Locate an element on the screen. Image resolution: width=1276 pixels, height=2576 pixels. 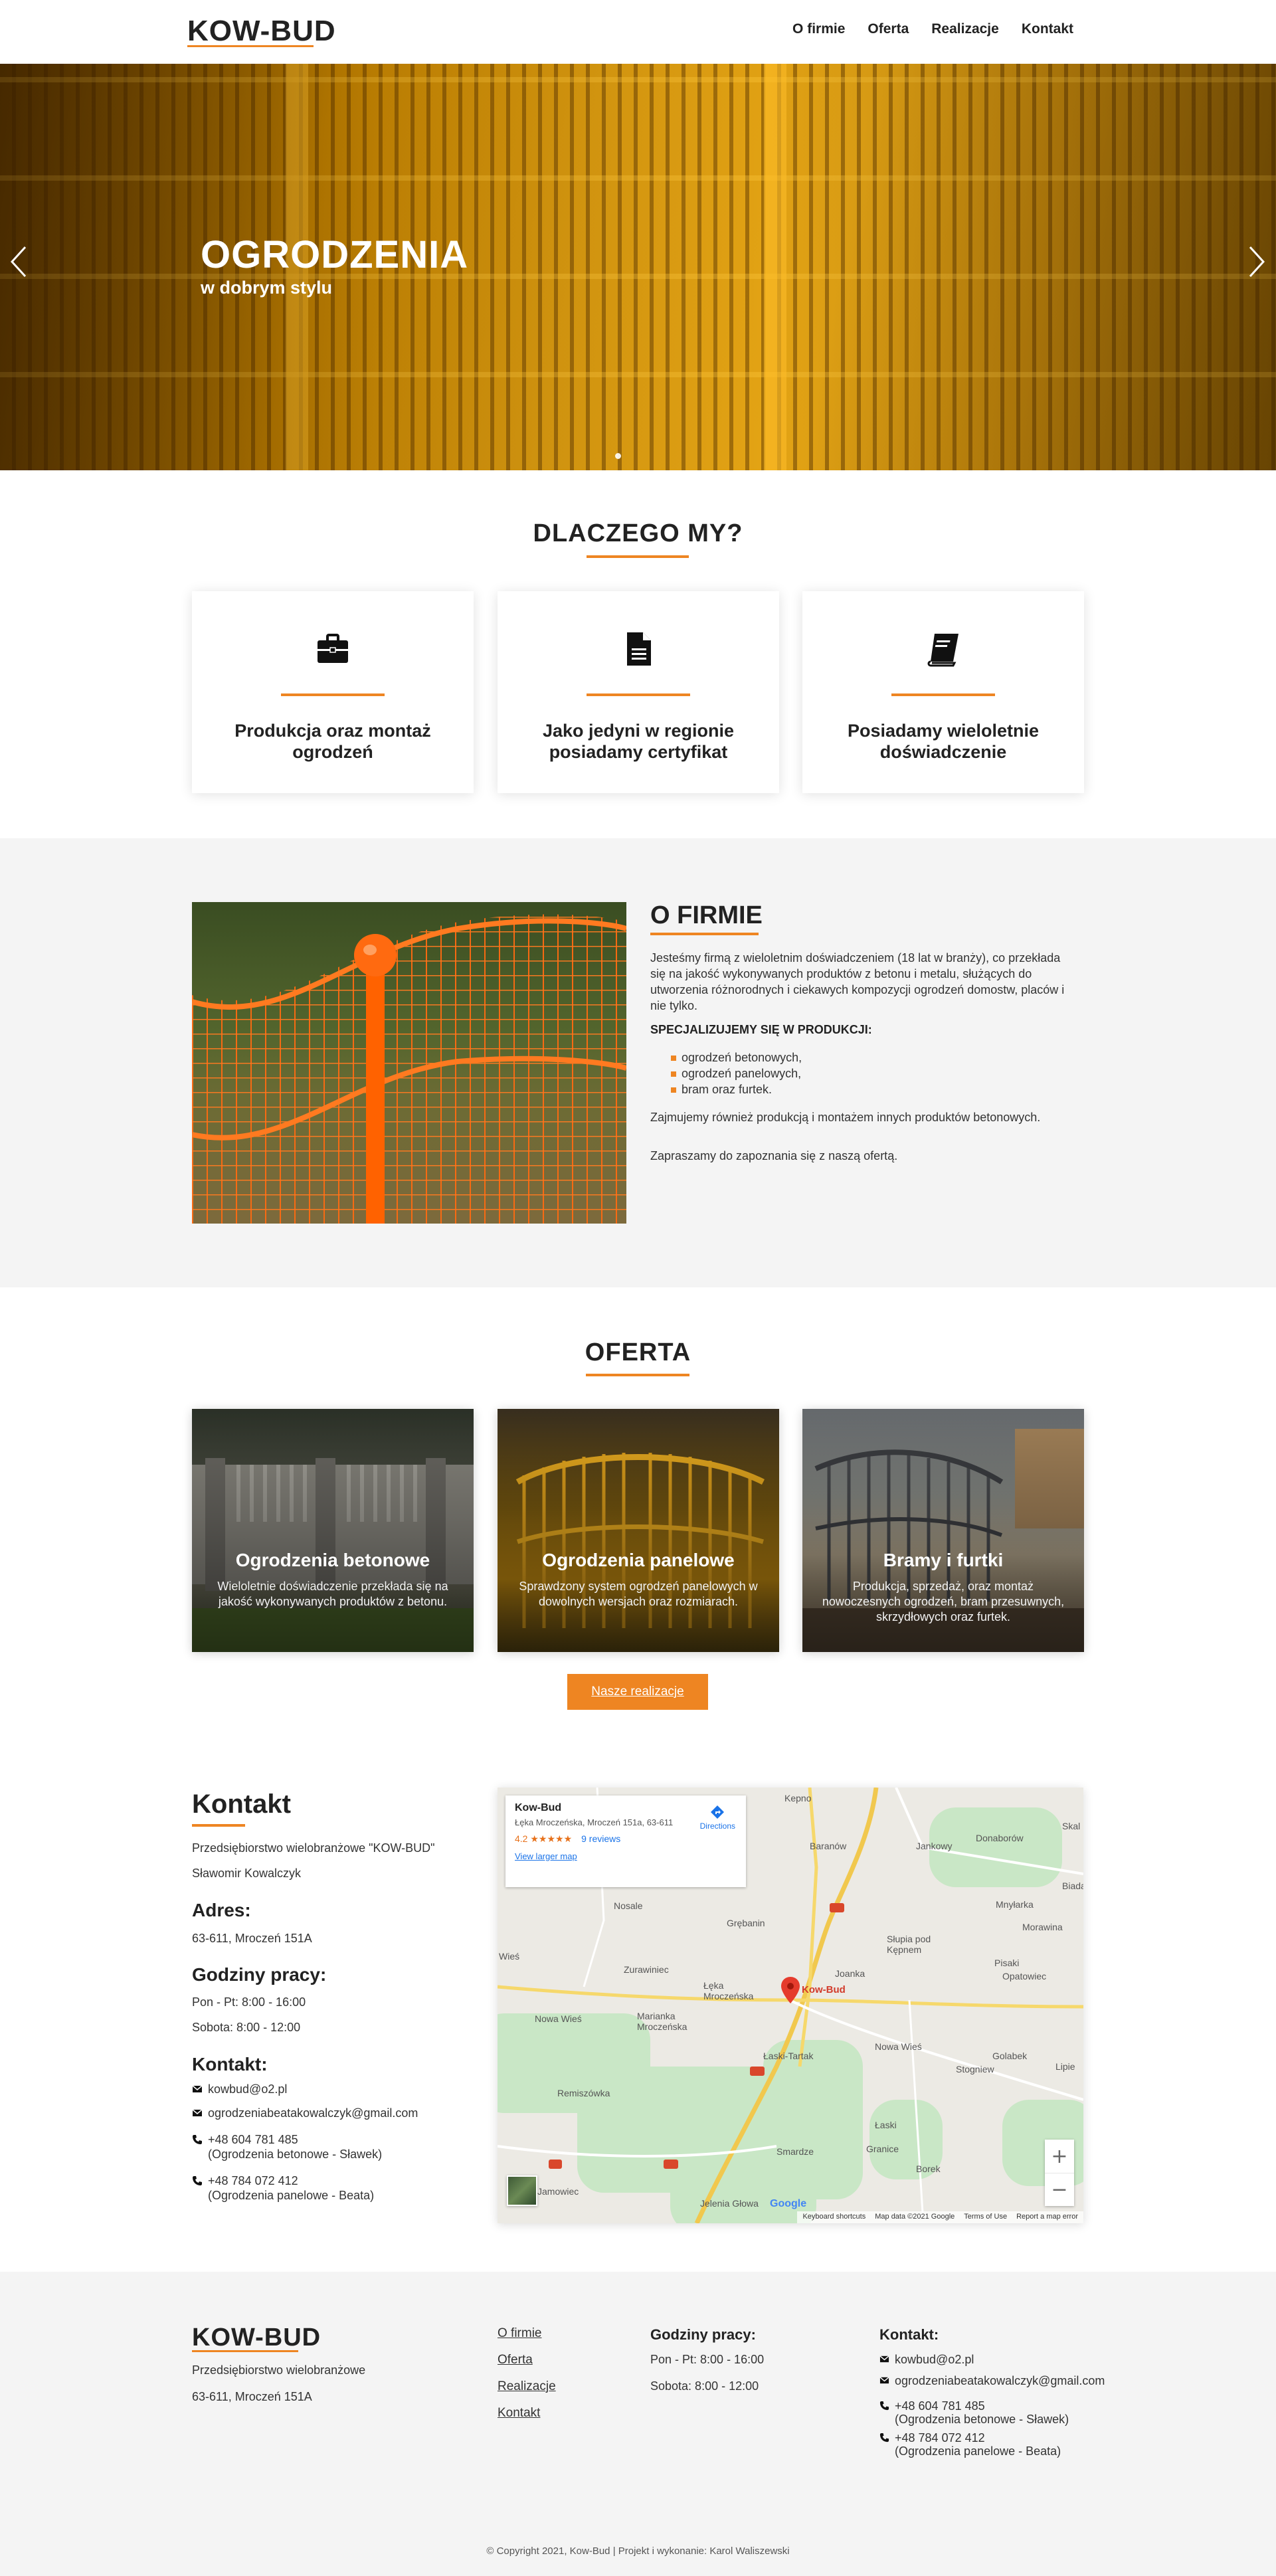
contact-company: Przedsiębiorstwo wielobranżowe "KOW-BUD" is located at coordinates (314, 1848).